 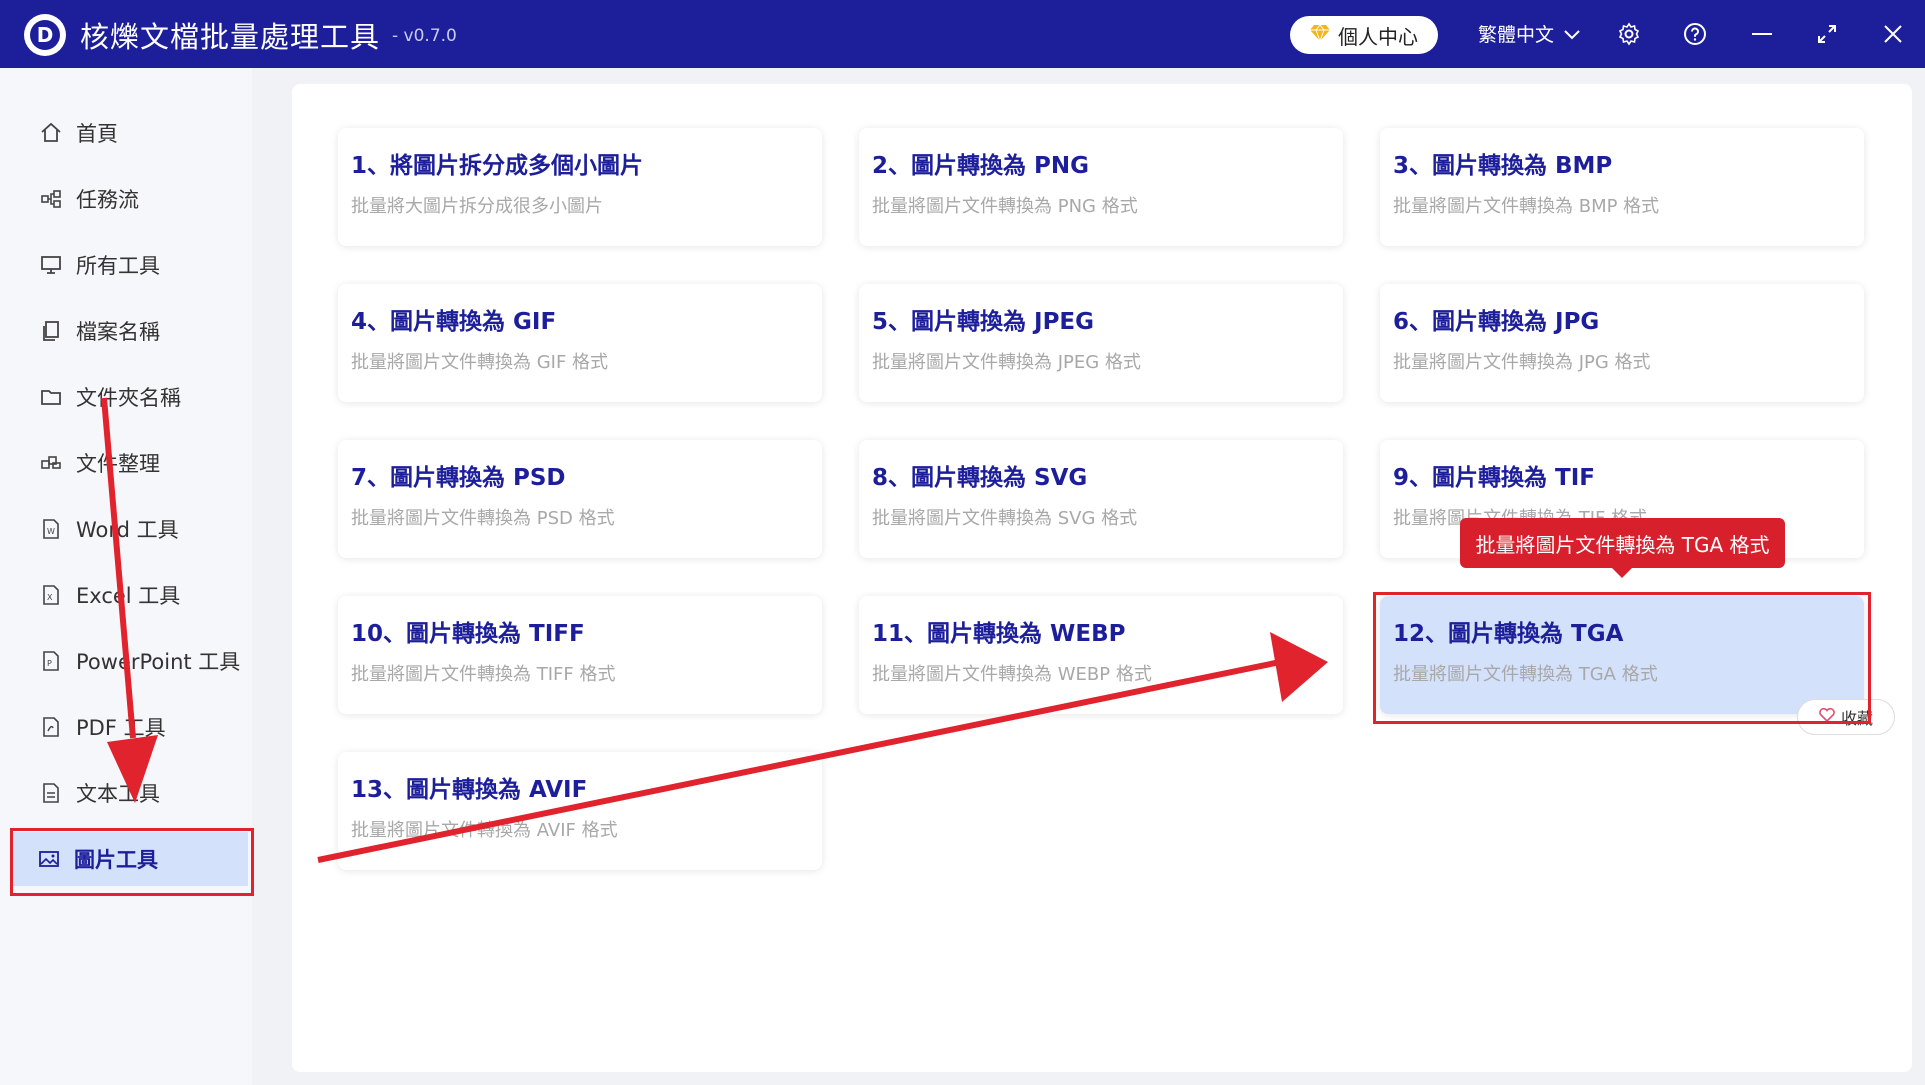 I want to click on tool-card-desc: 批量將圖片文件轉換為 WEBP 格式, so click(x=1012, y=674).